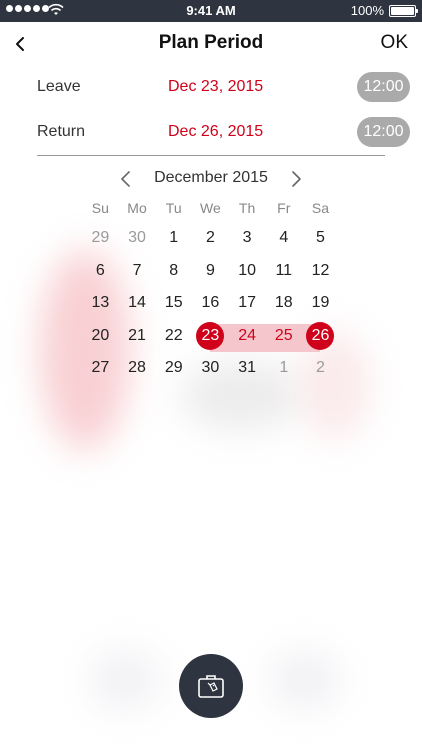  I want to click on chevron-right-icon, so click(296, 179).